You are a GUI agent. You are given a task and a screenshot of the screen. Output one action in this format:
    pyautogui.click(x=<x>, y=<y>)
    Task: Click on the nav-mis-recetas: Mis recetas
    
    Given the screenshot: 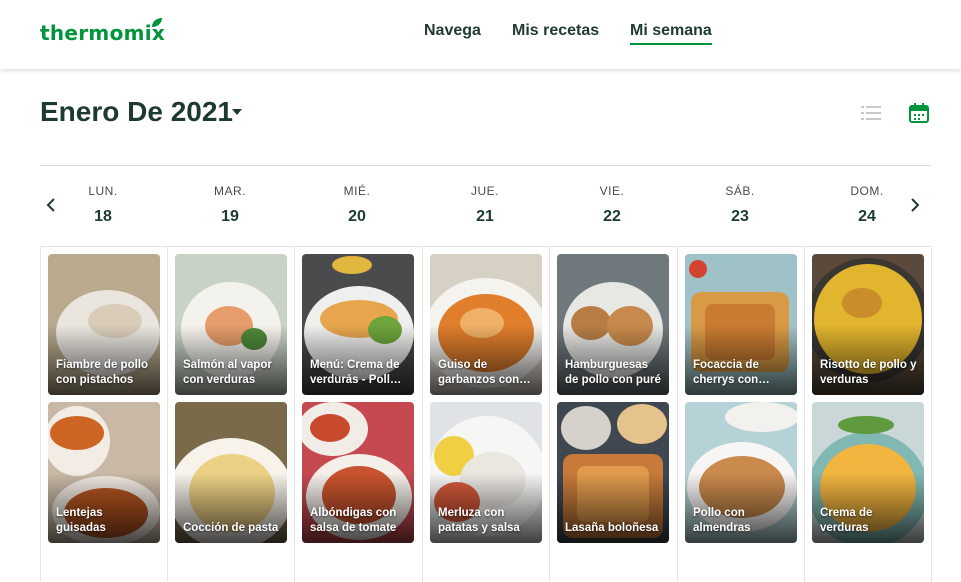 What is the action you would take?
    pyautogui.click(x=555, y=31)
    